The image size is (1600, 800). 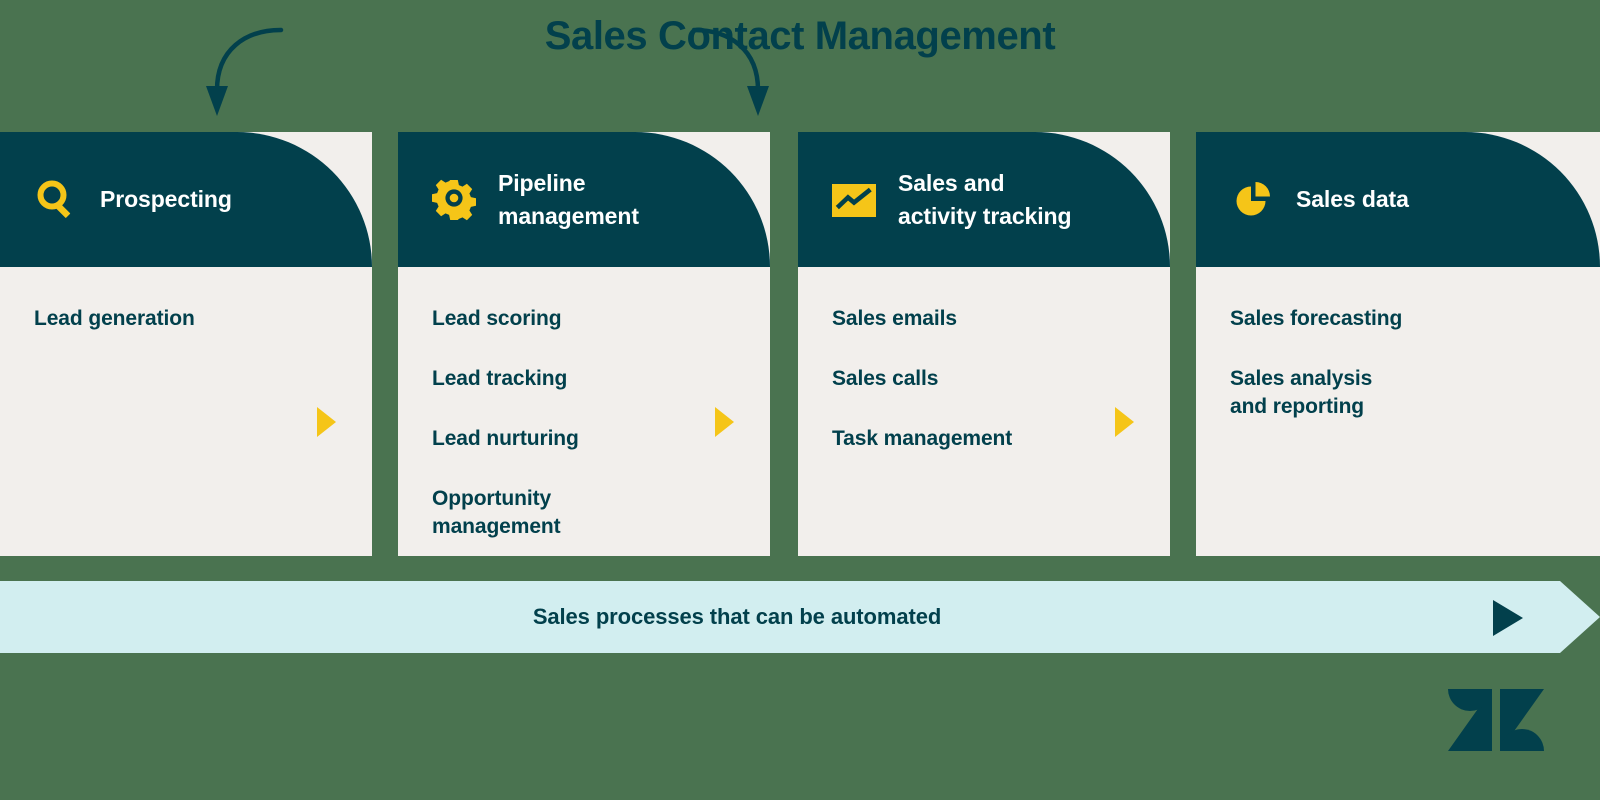 I want to click on page-title: Sales Contact Management, so click(x=800, y=36).